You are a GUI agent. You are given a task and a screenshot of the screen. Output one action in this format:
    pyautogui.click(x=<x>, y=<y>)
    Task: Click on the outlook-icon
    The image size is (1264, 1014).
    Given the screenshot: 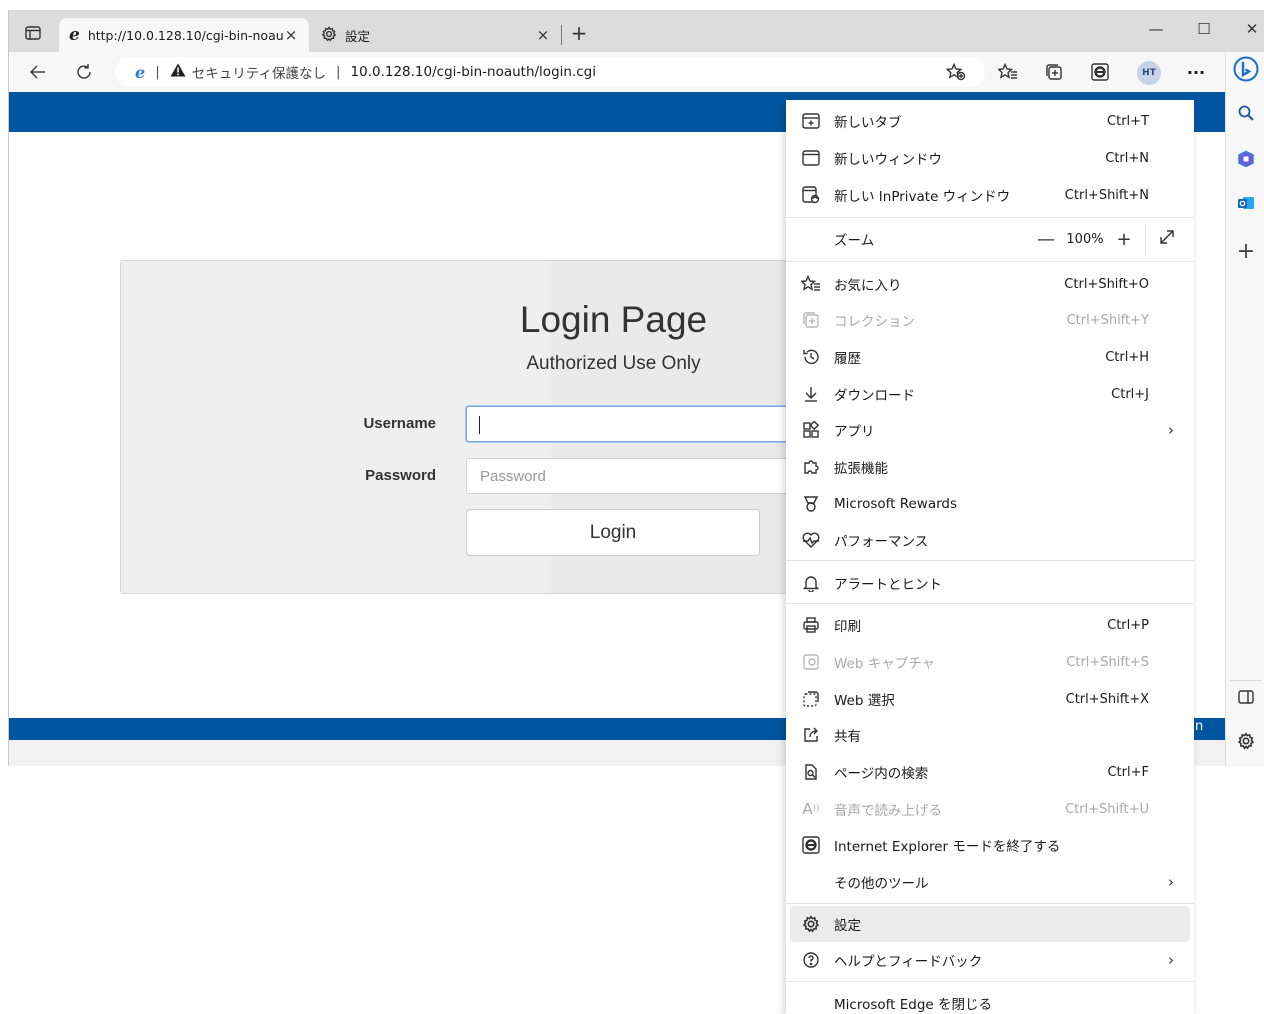 What is the action you would take?
    pyautogui.click(x=1246, y=203)
    